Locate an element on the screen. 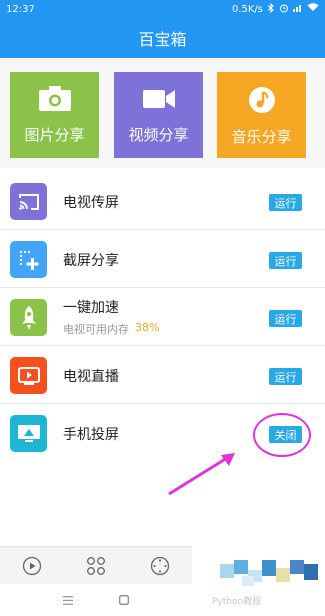 This screenshot has width=325, height=616. tile-video-share: 视频分享 is located at coordinates (158, 115).